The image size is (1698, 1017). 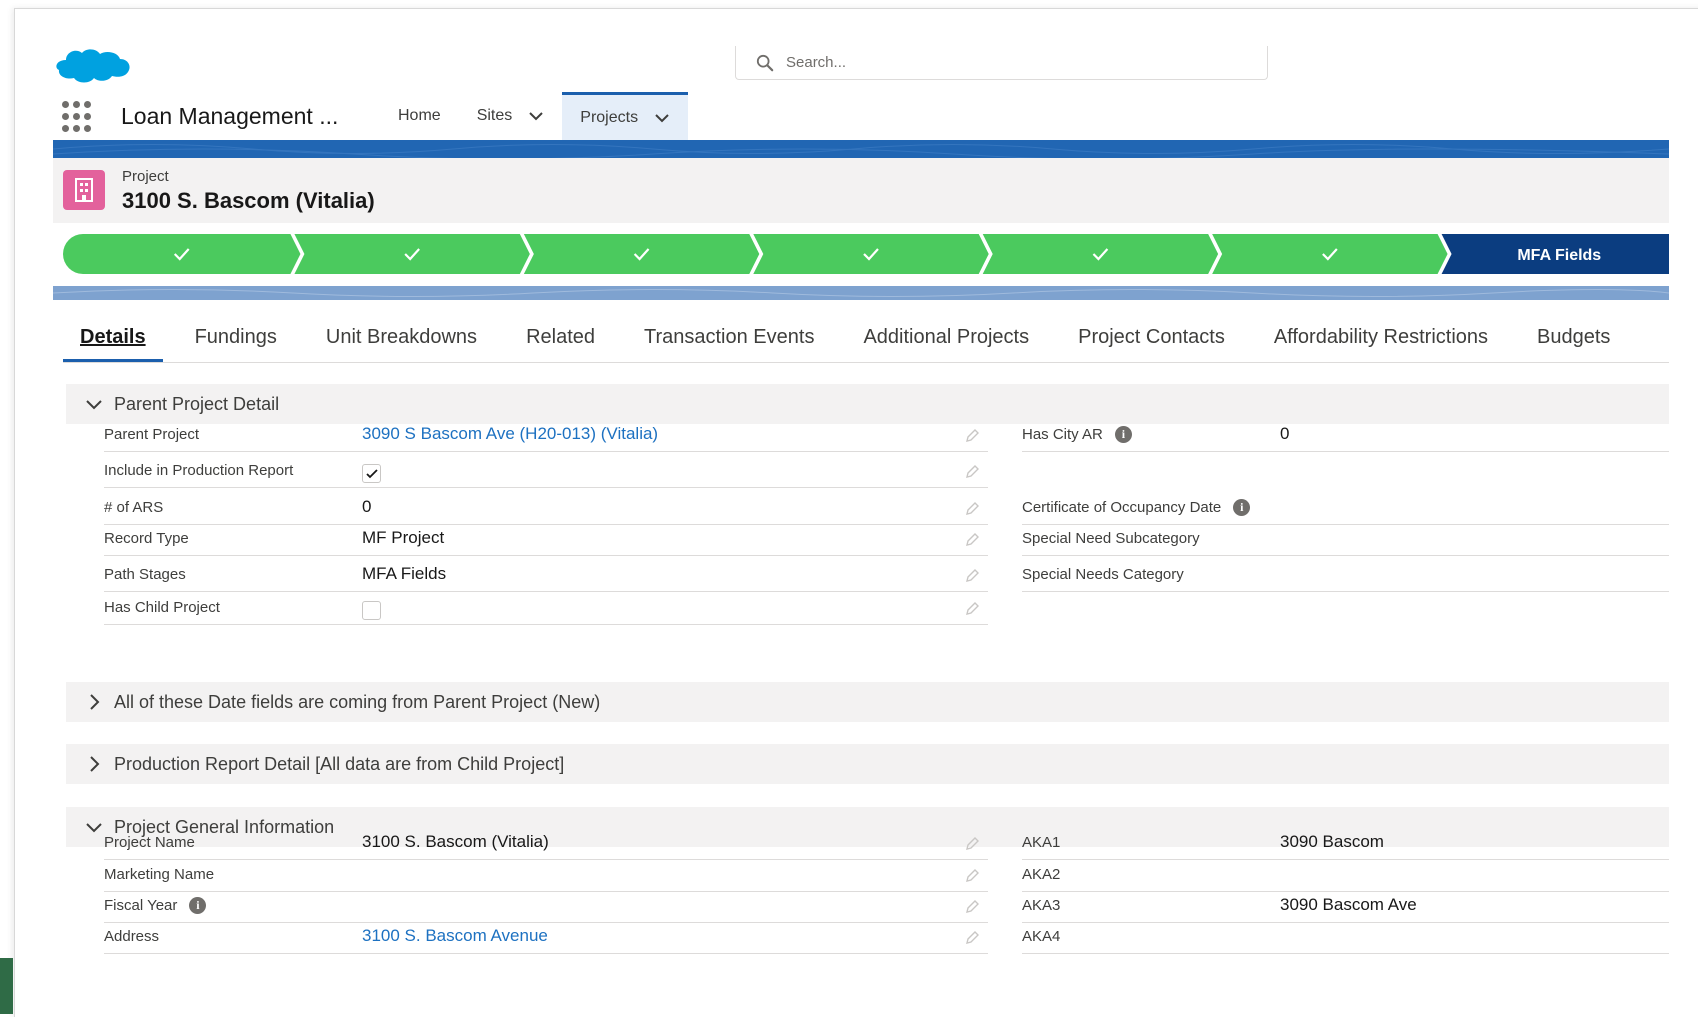 What do you see at coordinates (146, 538) in the screenshot?
I see `field-label: Record Type` at bounding box center [146, 538].